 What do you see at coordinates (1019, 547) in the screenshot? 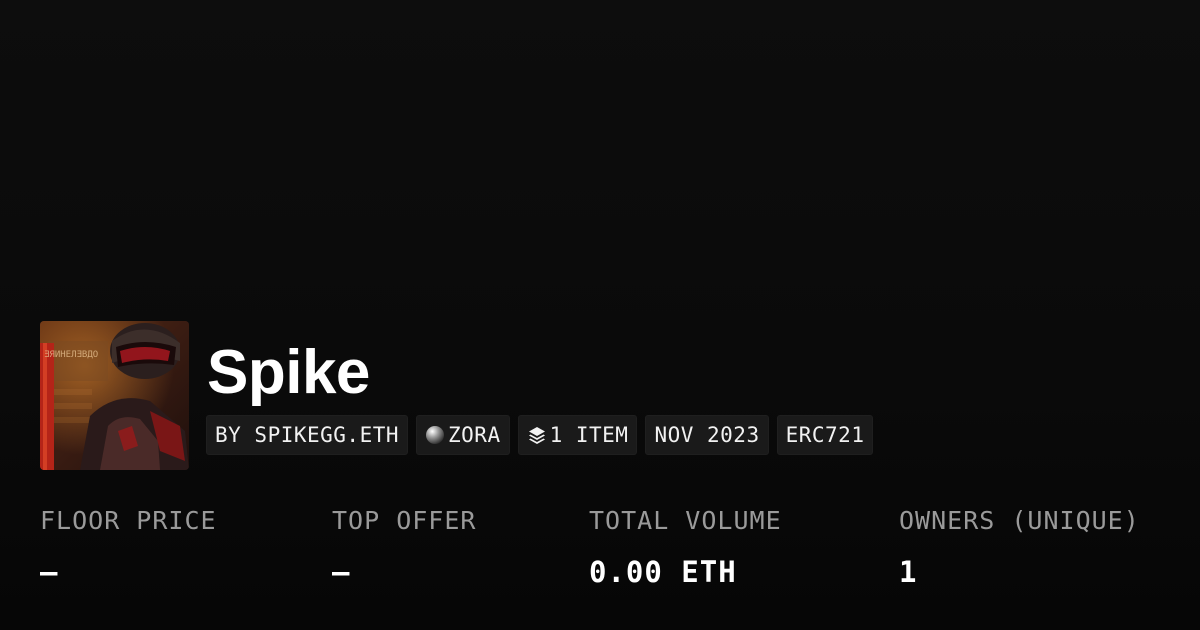
I see `owners-stat: OWNERS (UNIQUE) 1` at bounding box center [1019, 547].